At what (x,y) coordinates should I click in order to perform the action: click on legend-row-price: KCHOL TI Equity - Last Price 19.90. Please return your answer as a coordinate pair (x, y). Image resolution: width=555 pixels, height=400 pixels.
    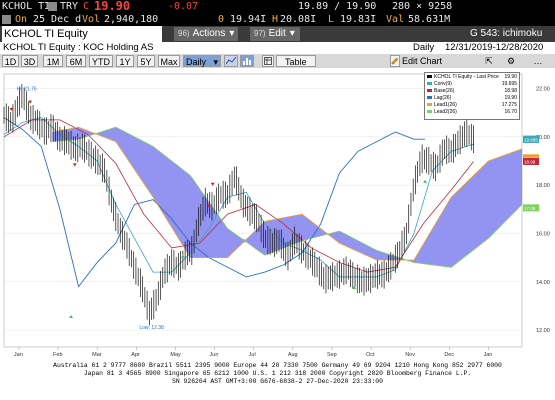
    Looking at the image, I should click on (473, 77).